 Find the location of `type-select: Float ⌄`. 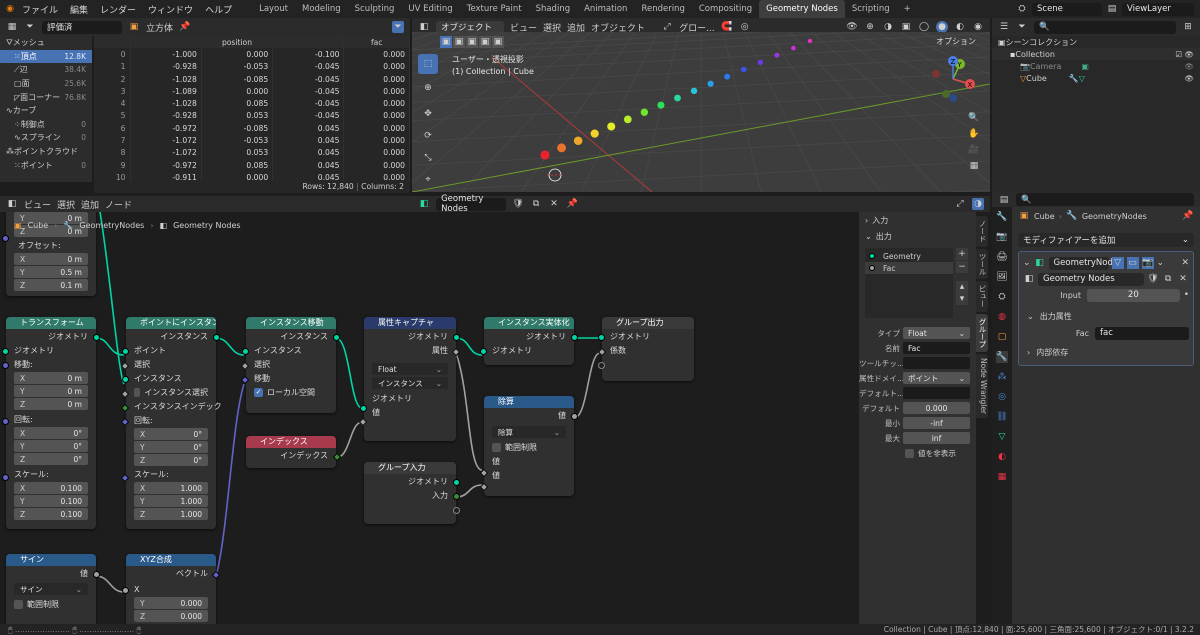

type-select: Float ⌄ is located at coordinates (936, 333).